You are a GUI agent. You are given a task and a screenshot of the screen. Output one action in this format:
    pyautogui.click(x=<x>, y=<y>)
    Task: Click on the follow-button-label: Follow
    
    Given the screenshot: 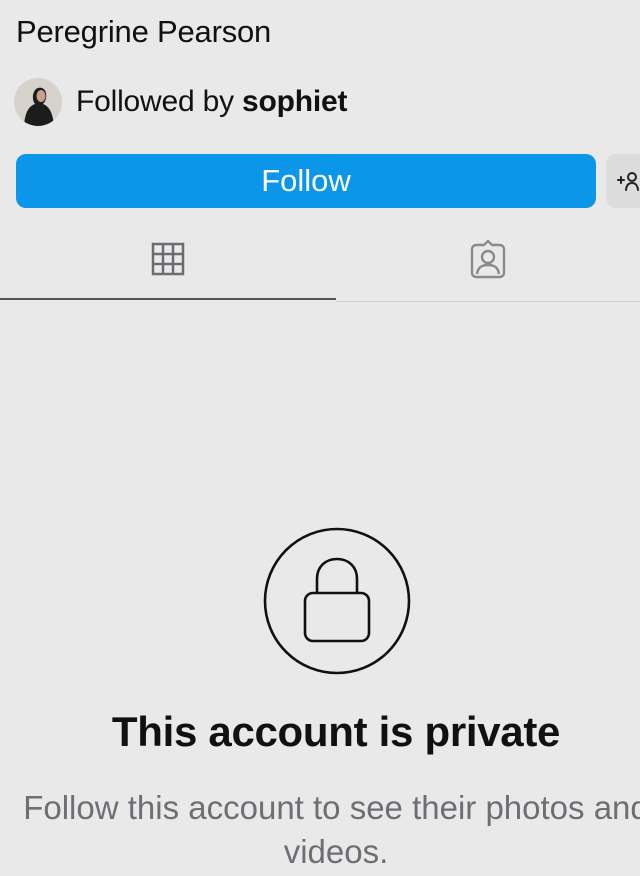 What is the action you would take?
    pyautogui.click(x=306, y=180)
    